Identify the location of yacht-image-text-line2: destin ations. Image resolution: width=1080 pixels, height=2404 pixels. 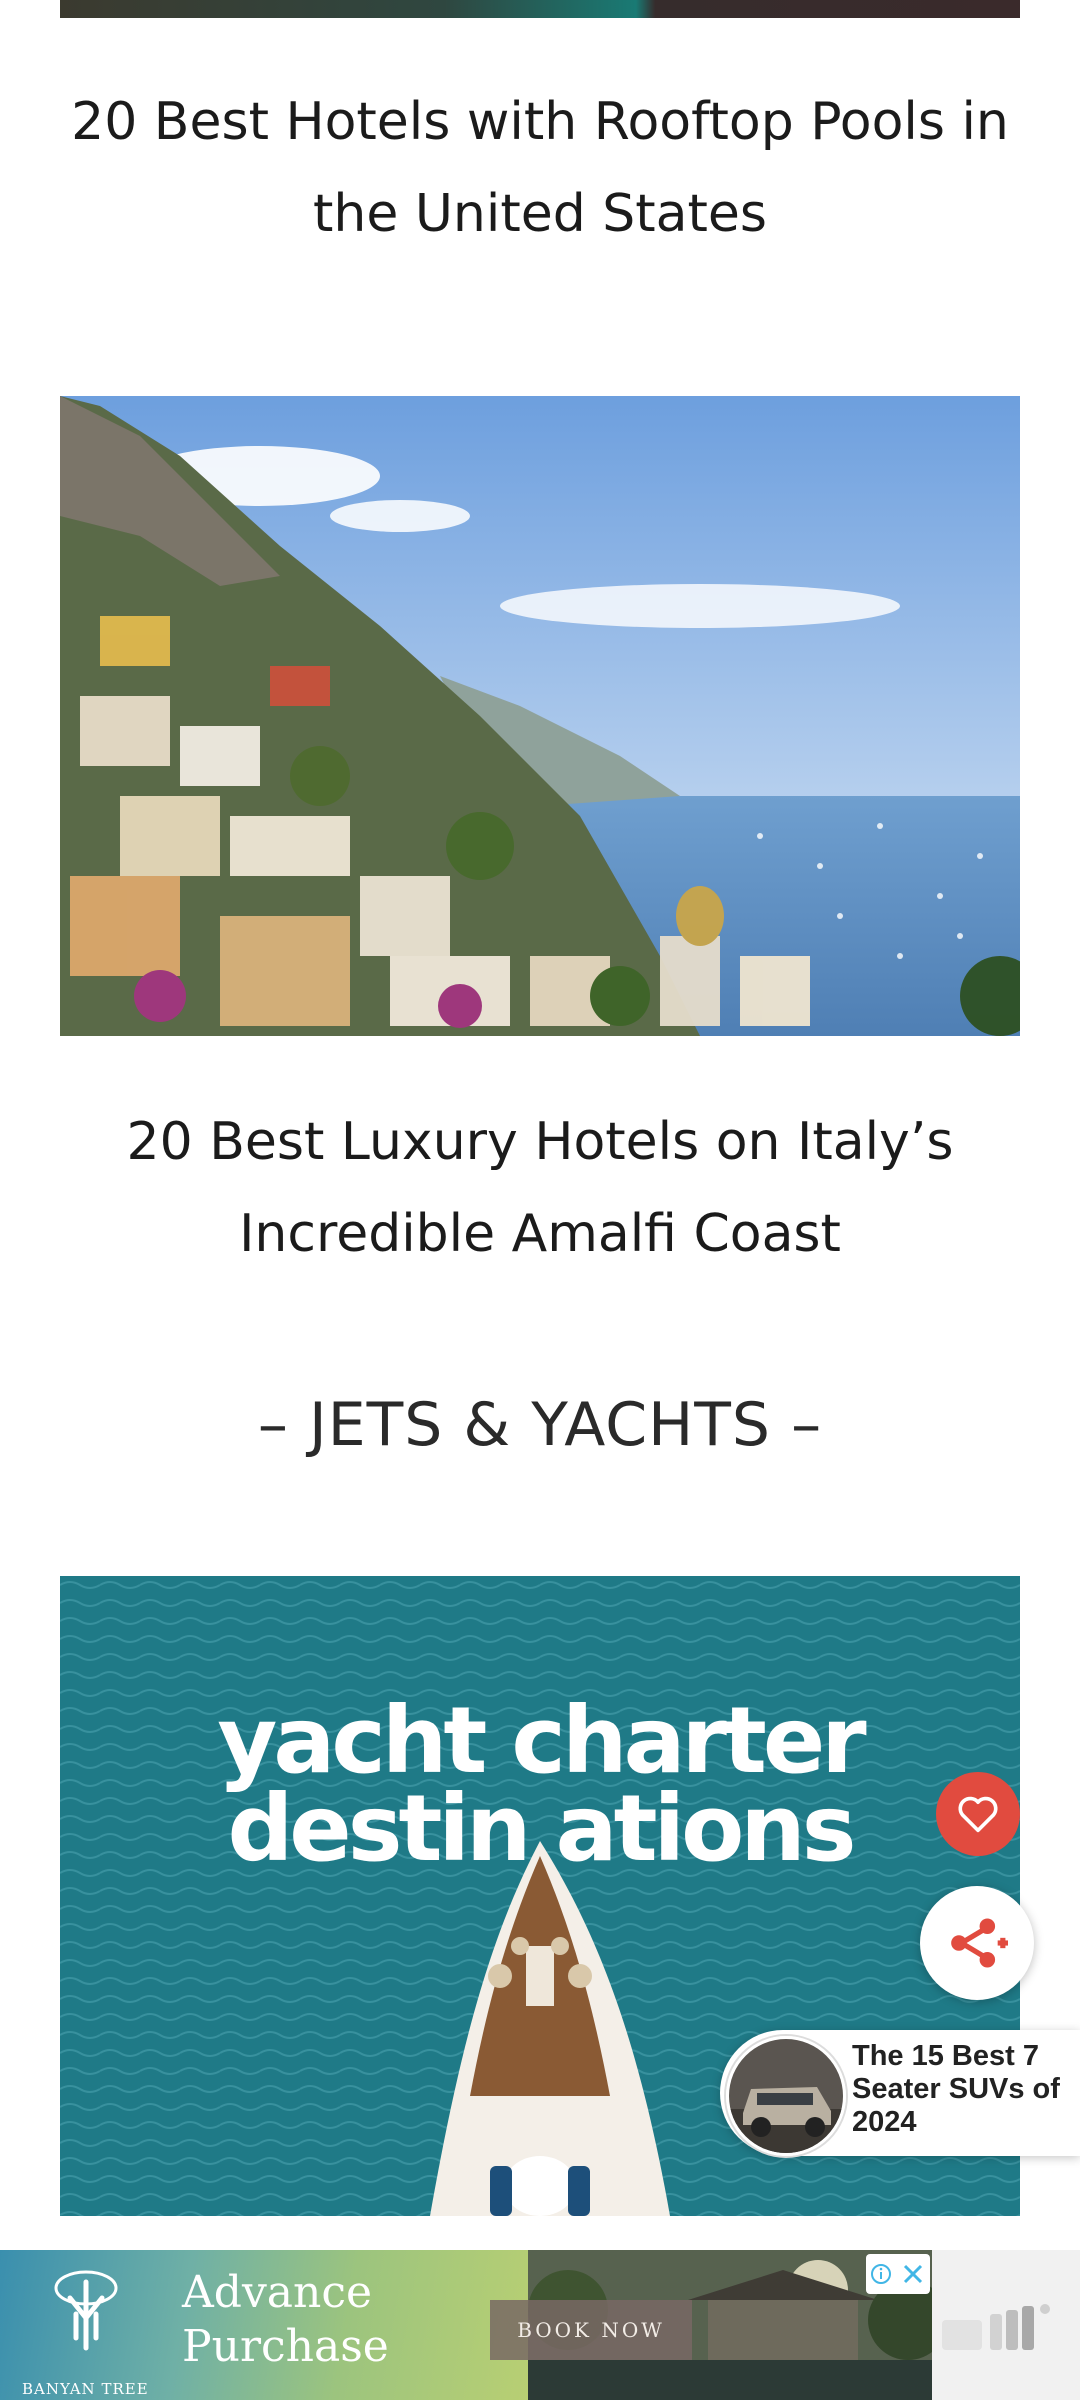
(541, 1828).